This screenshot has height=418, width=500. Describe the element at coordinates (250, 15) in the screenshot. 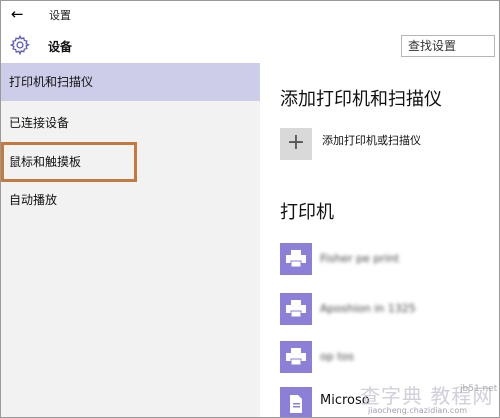

I see `title-bar: ← 设置` at that location.